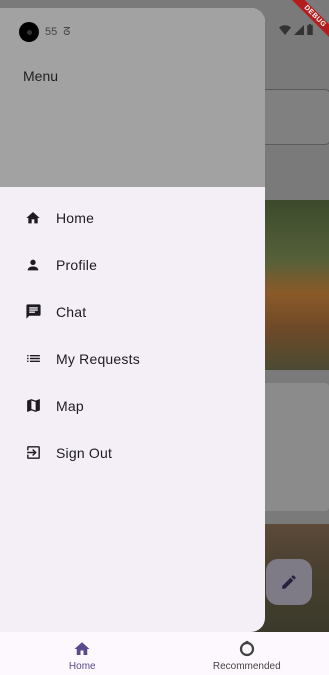 Image resolution: width=329 pixels, height=675 pixels. Describe the element at coordinates (33, 453) in the screenshot. I see `logout-icon` at that location.